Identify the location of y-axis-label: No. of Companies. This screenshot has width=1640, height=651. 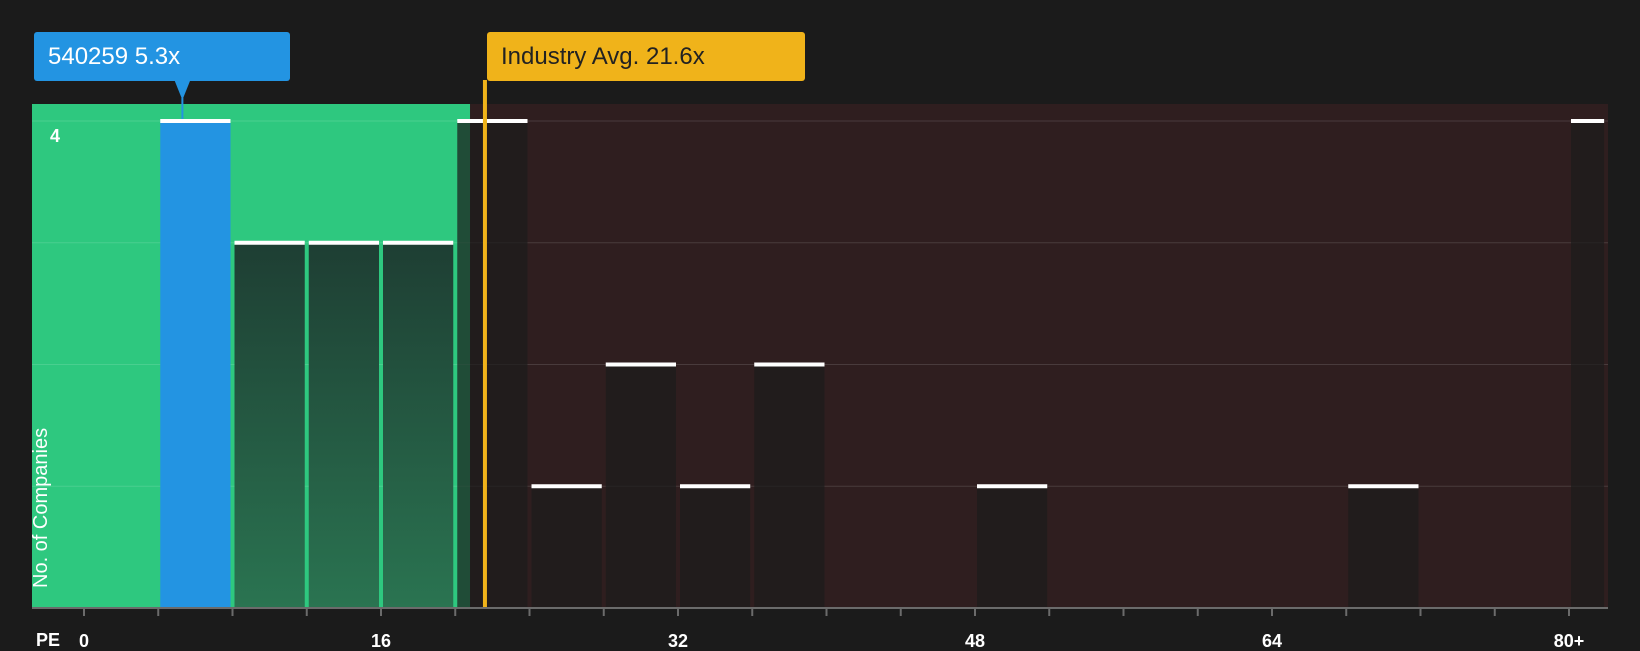
(41, 507).